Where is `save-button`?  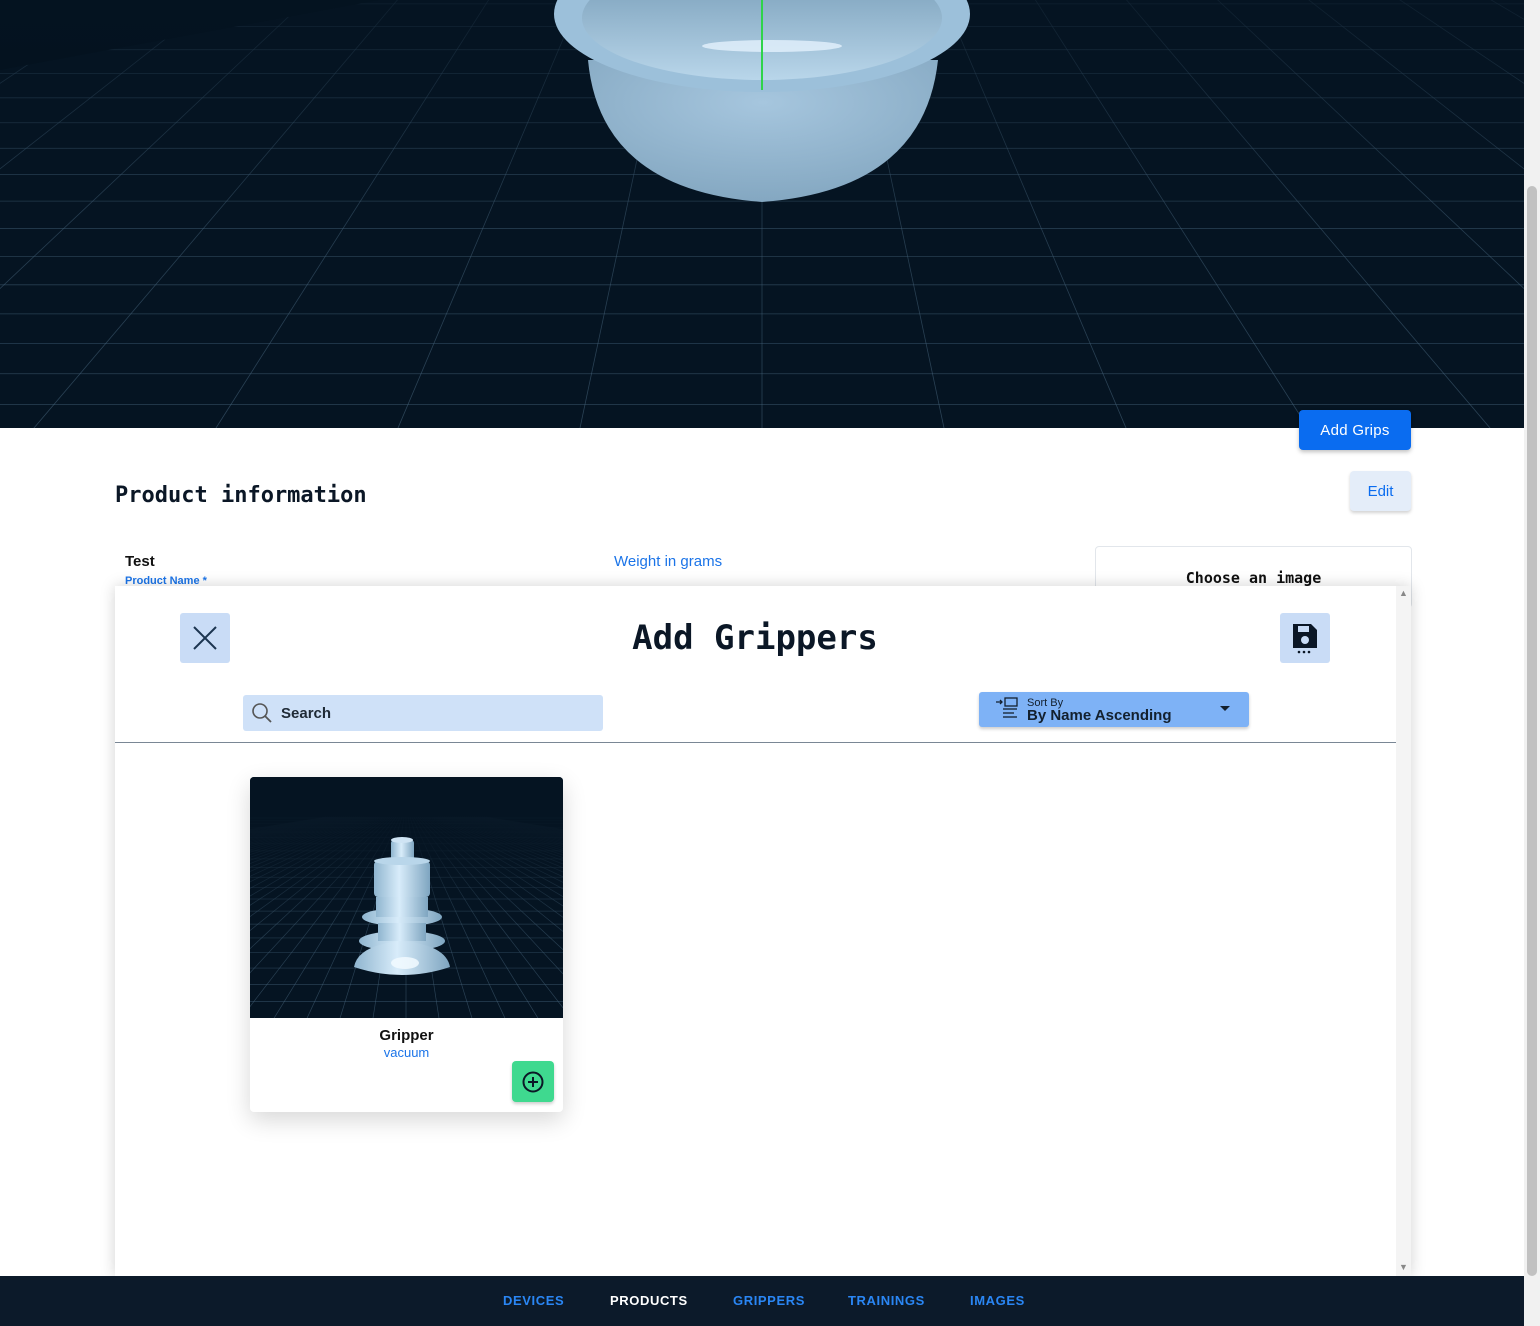 save-button is located at coordinates (1305, 638).